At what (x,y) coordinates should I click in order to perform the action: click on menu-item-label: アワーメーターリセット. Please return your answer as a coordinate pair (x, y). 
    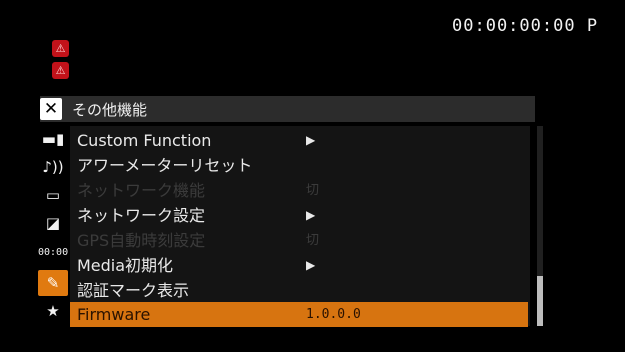
    Looking at the image, I should click on (165, 165).